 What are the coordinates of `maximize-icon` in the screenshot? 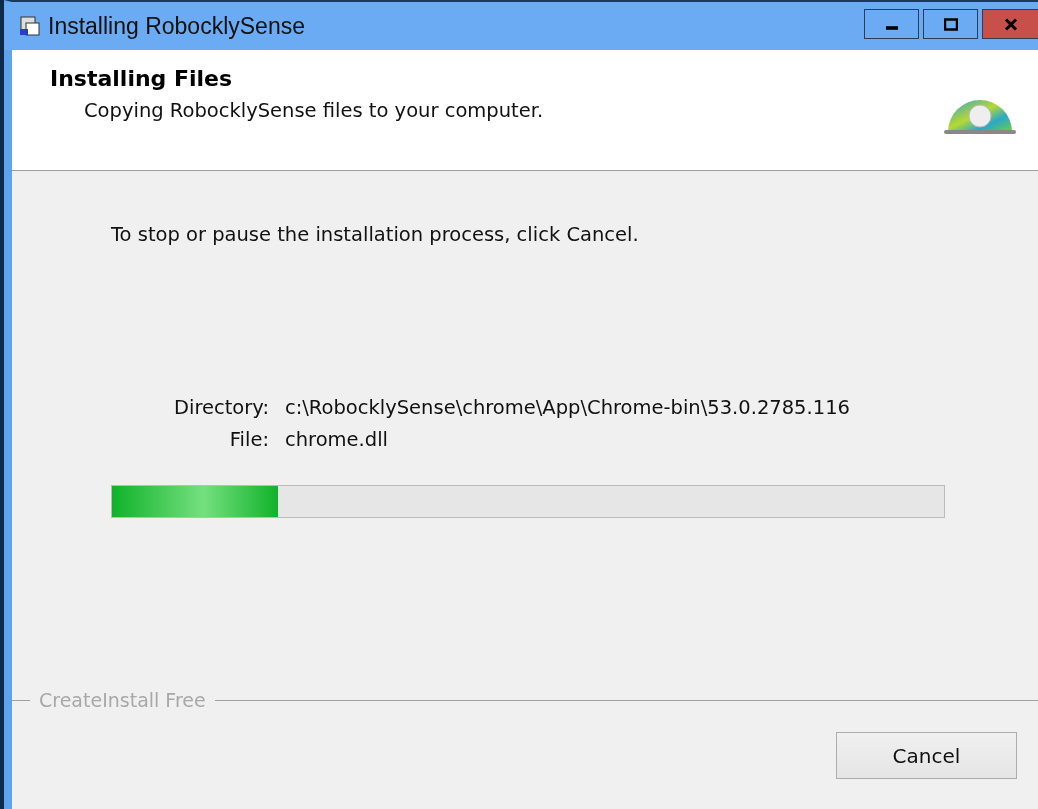 It's located at (950, 24).